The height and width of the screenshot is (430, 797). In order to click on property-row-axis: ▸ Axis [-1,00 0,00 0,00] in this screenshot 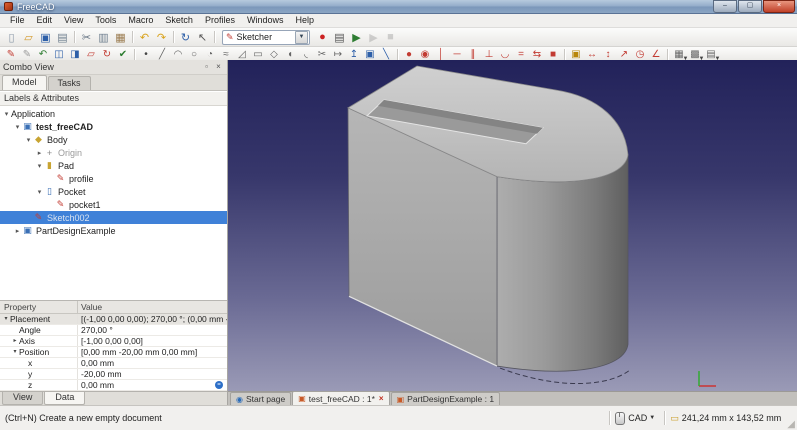, I will do `click(113, 341)`.